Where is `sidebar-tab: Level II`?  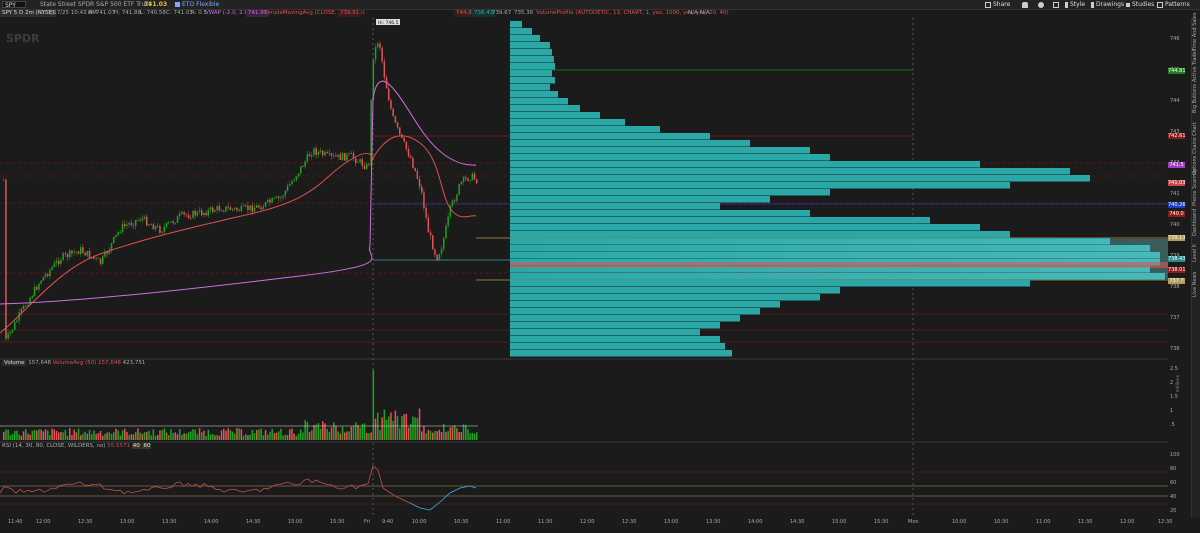 sidebar-tab: Level II is located at coordinates (1196, 253).